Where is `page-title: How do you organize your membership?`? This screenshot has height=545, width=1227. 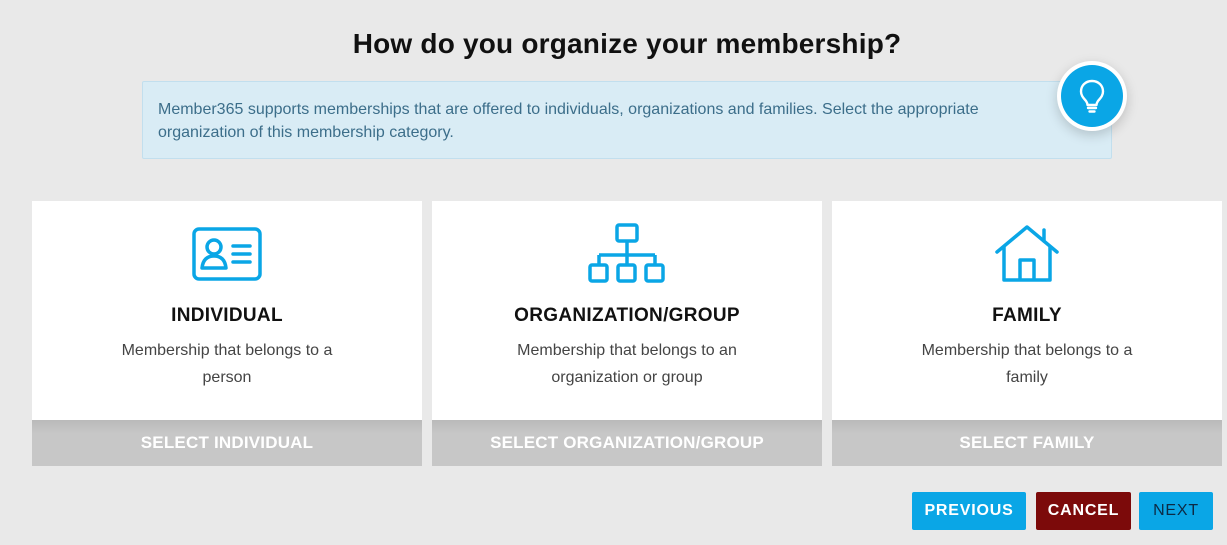
page-title: How do you organize your membership? is located at coordinates (627, 43).